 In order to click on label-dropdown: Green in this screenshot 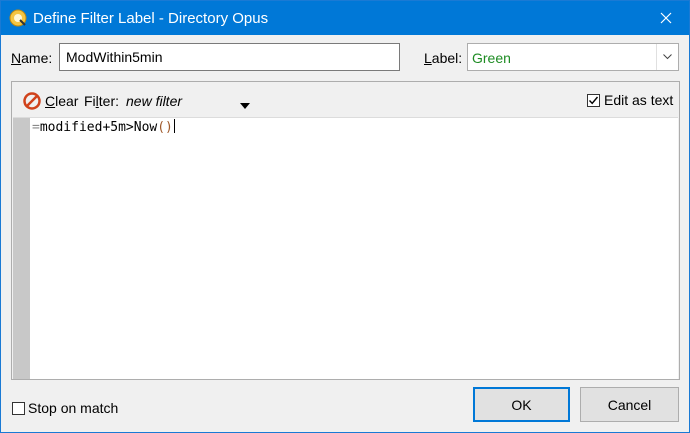, I will do `click(573, 57)`.